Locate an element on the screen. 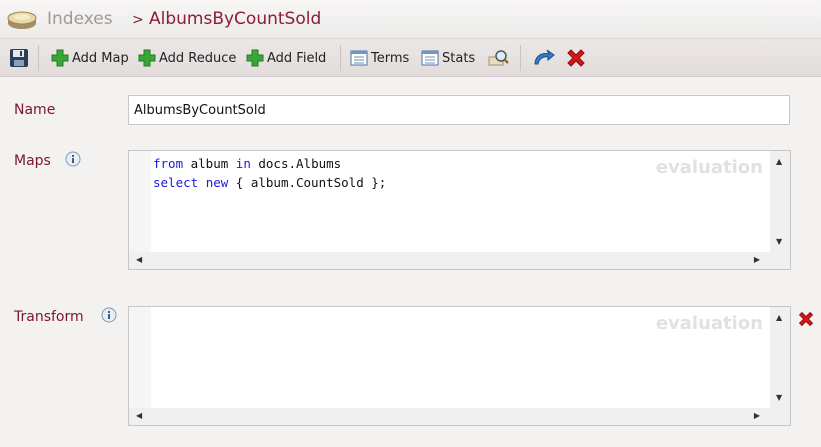  code-text: docs.Albums is located at coordinates (296, 163).